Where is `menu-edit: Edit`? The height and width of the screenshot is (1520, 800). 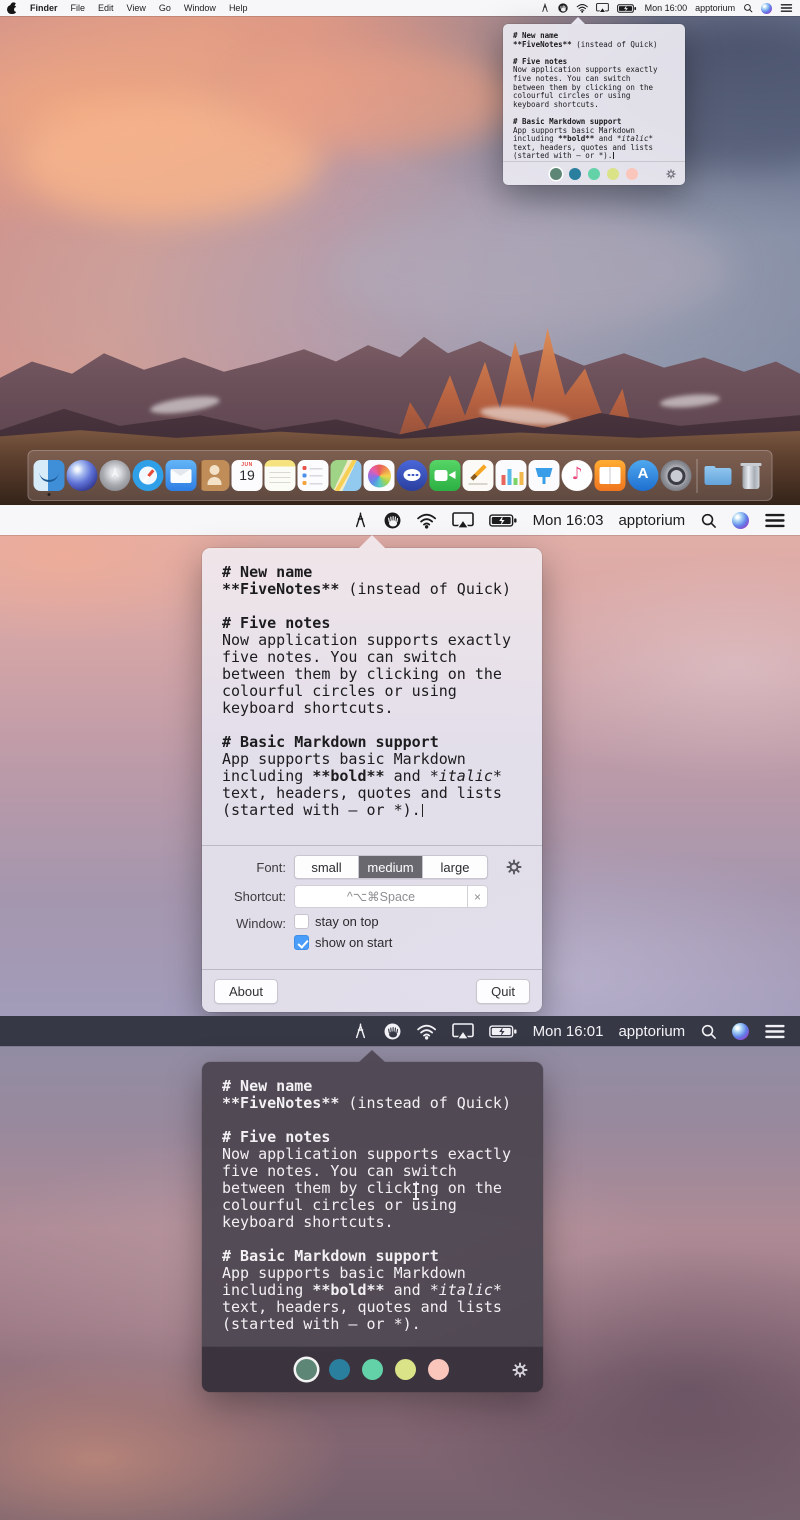 menu-edit: Edit is located at coordinates (106, 8).